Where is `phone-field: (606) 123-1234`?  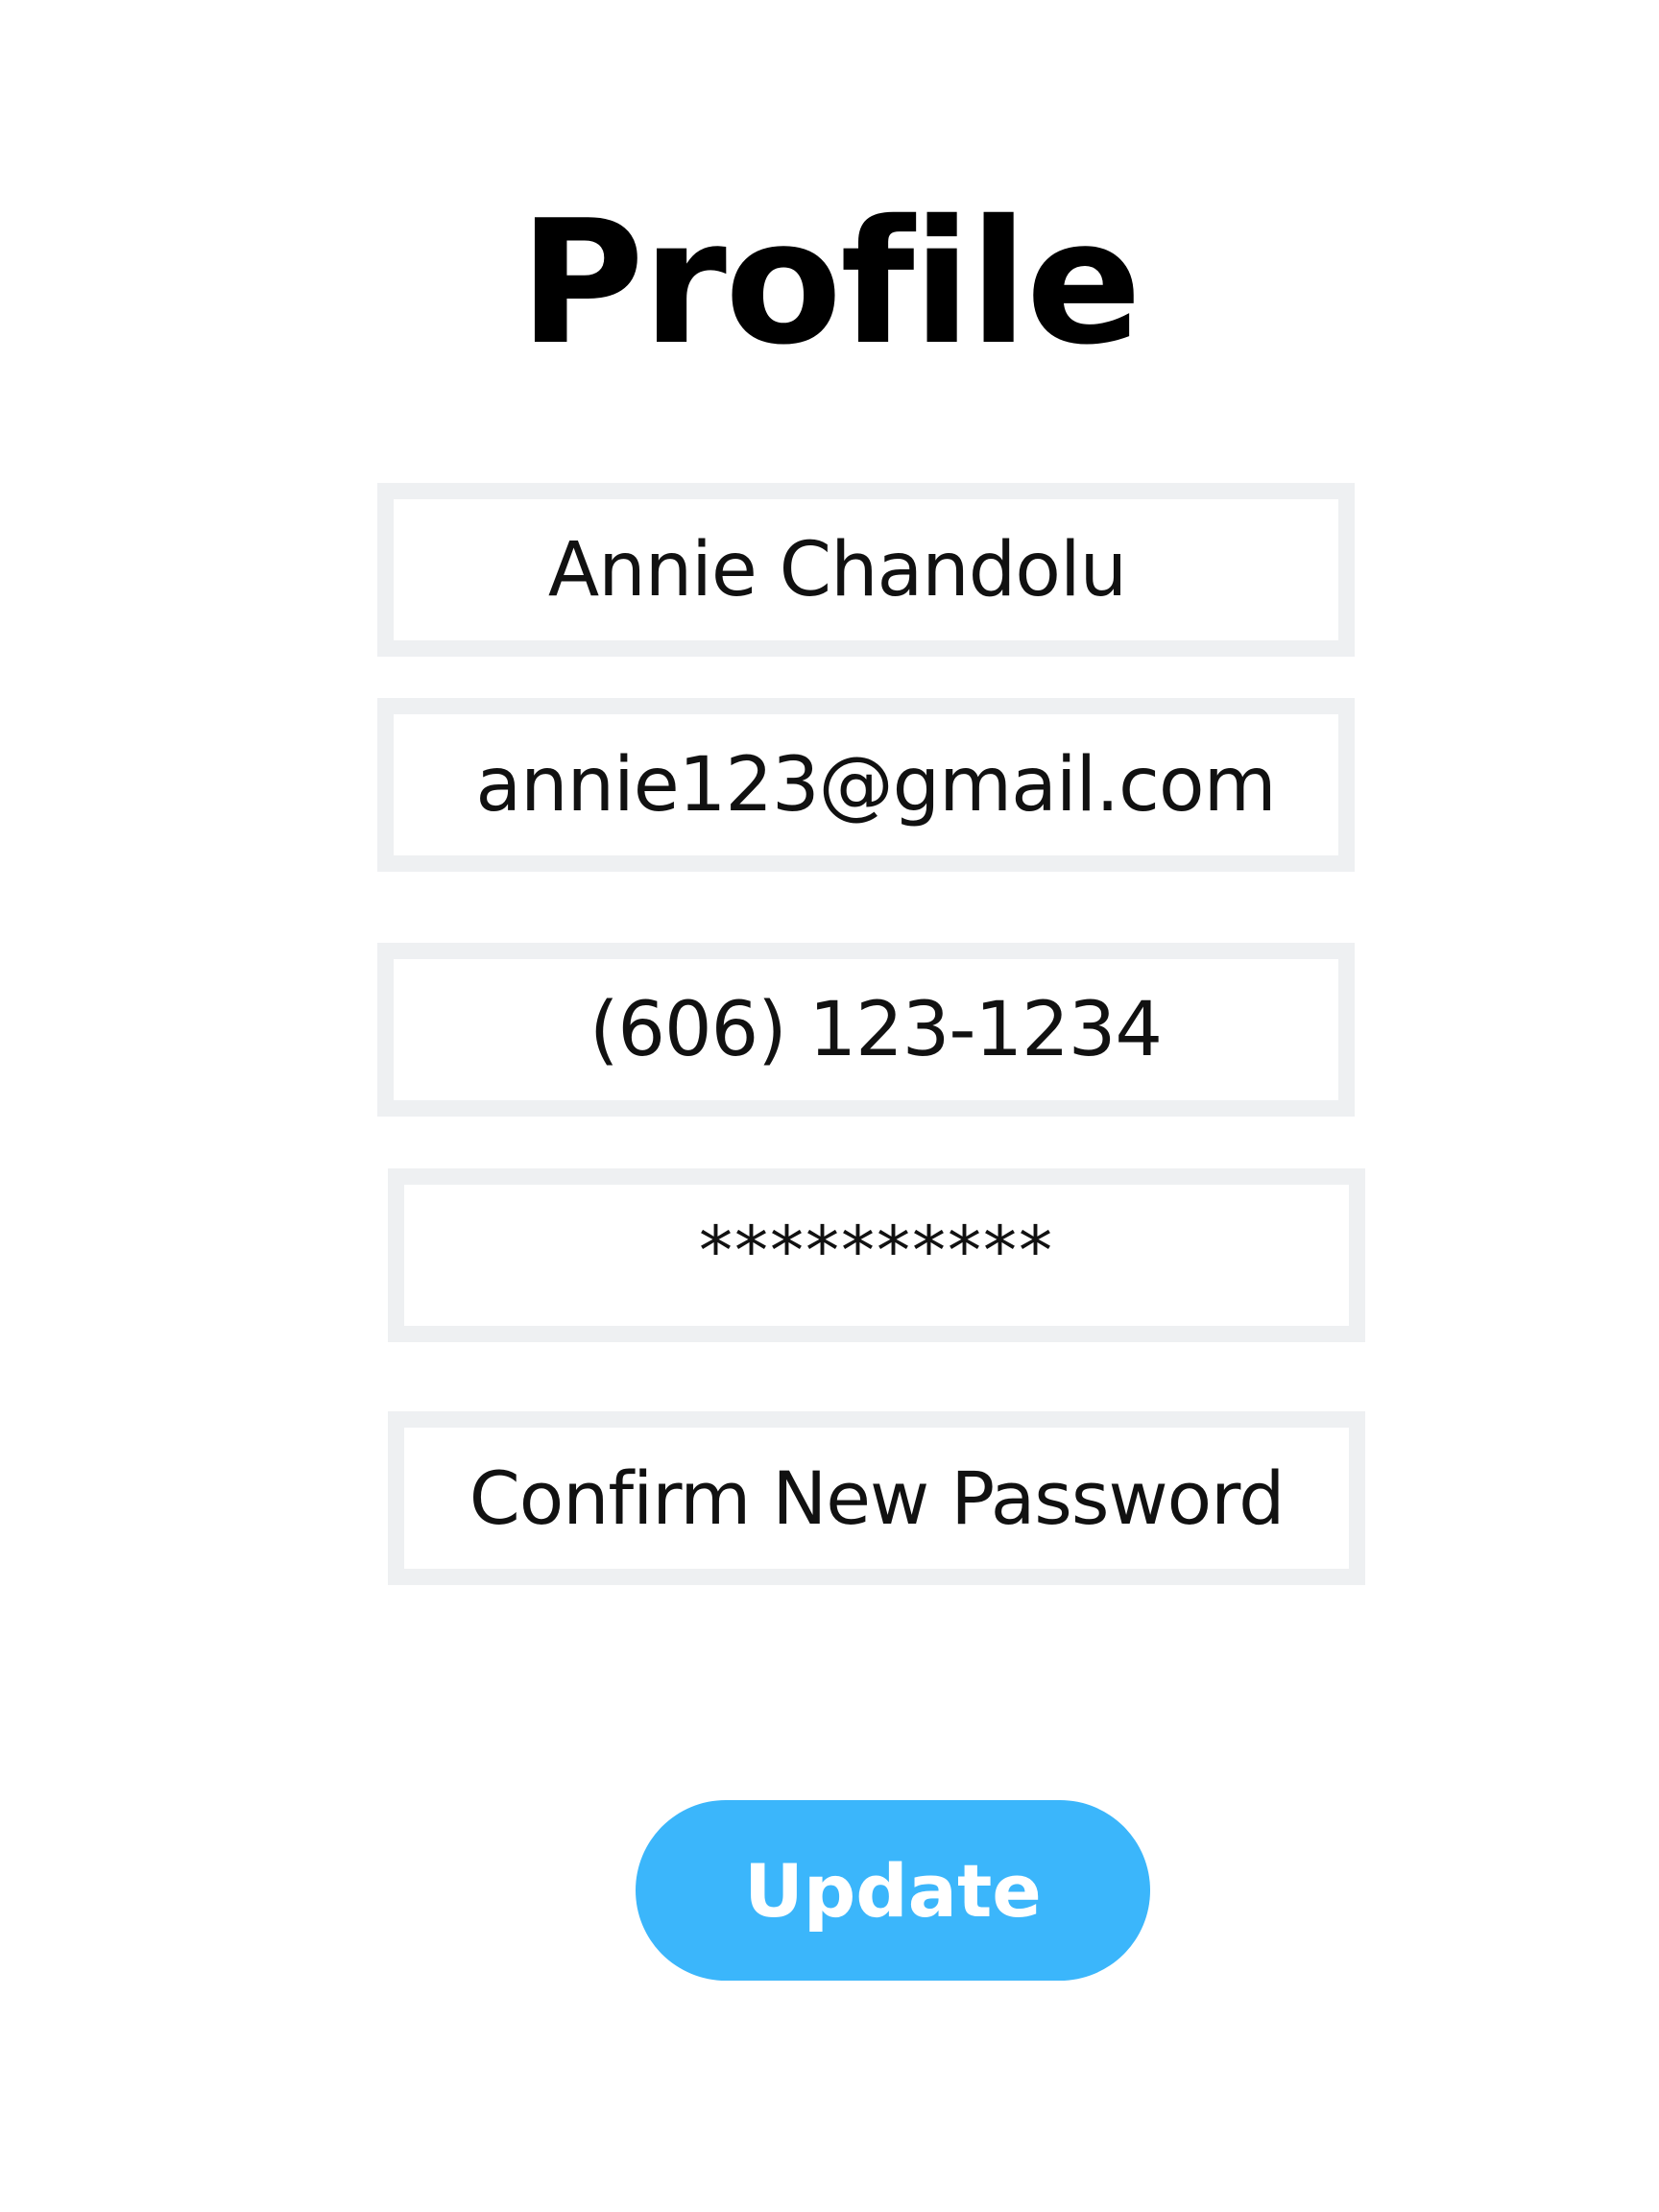
phone-field: (606) 123-1234 is located at coordinates (866, 1030).